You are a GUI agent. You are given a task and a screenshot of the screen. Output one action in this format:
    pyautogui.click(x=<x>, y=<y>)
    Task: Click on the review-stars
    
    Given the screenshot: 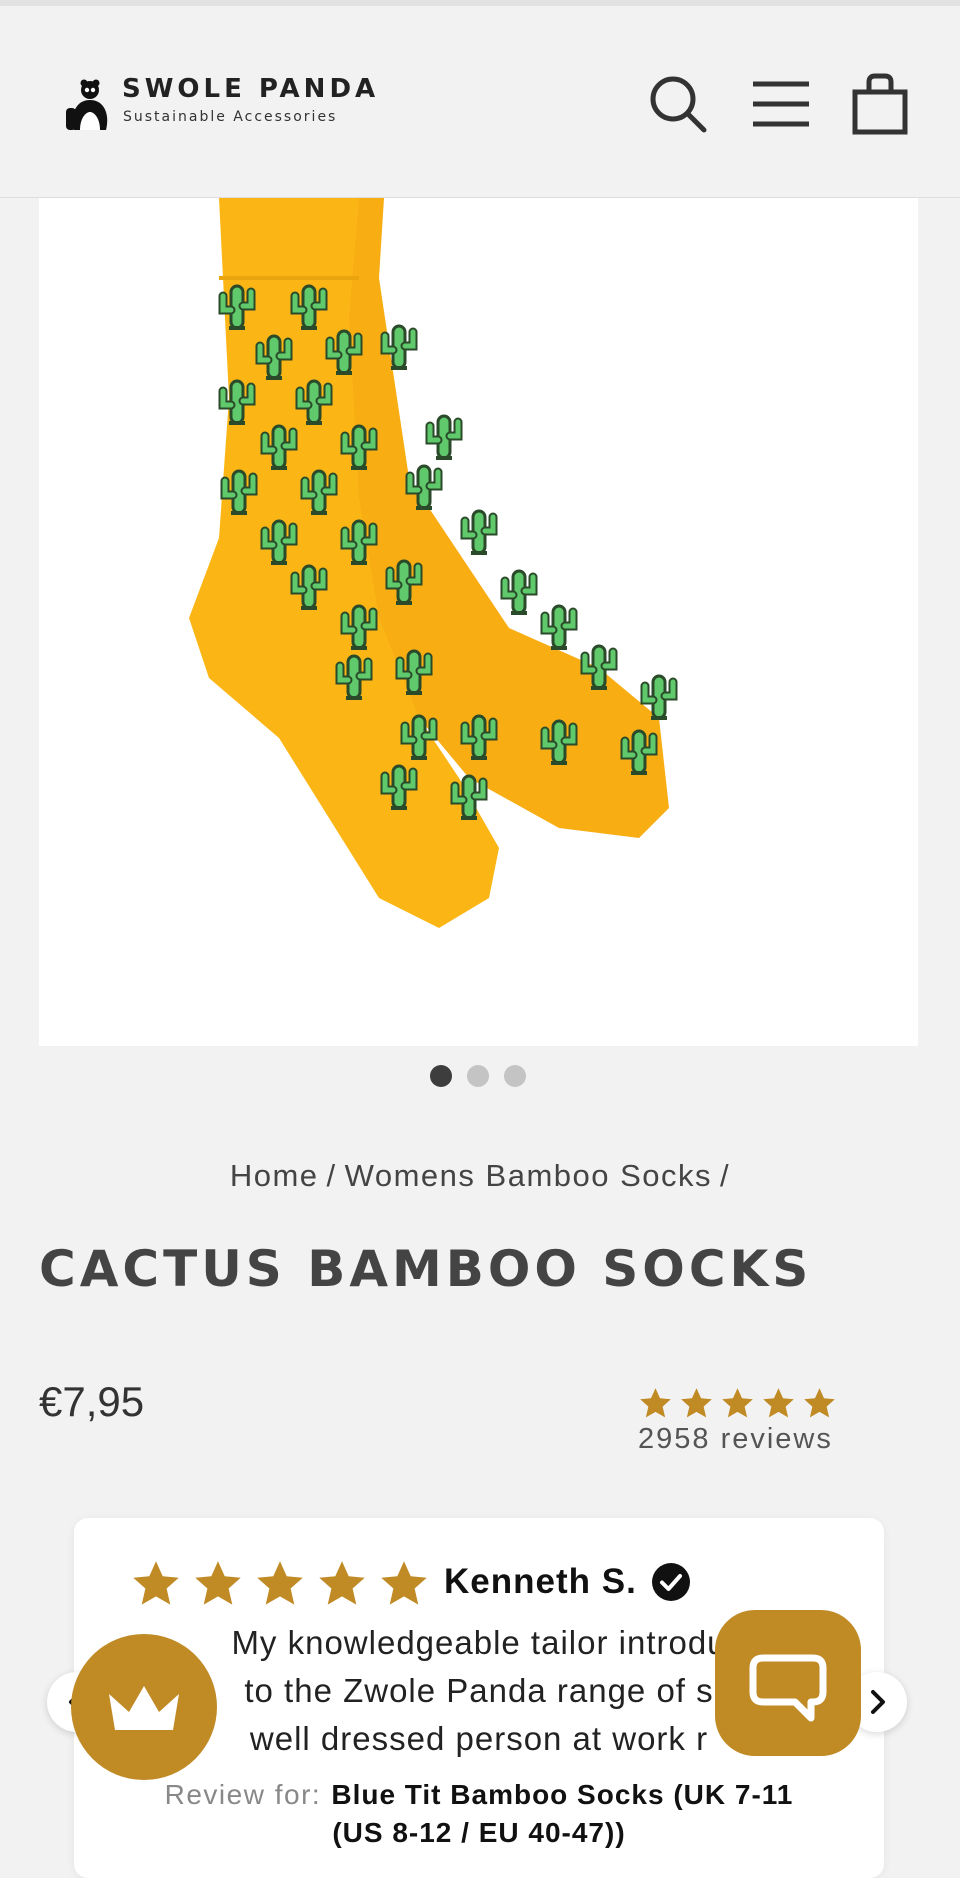 What is the action you would take?
    pyautogui.click(x=280, y=1584)
    